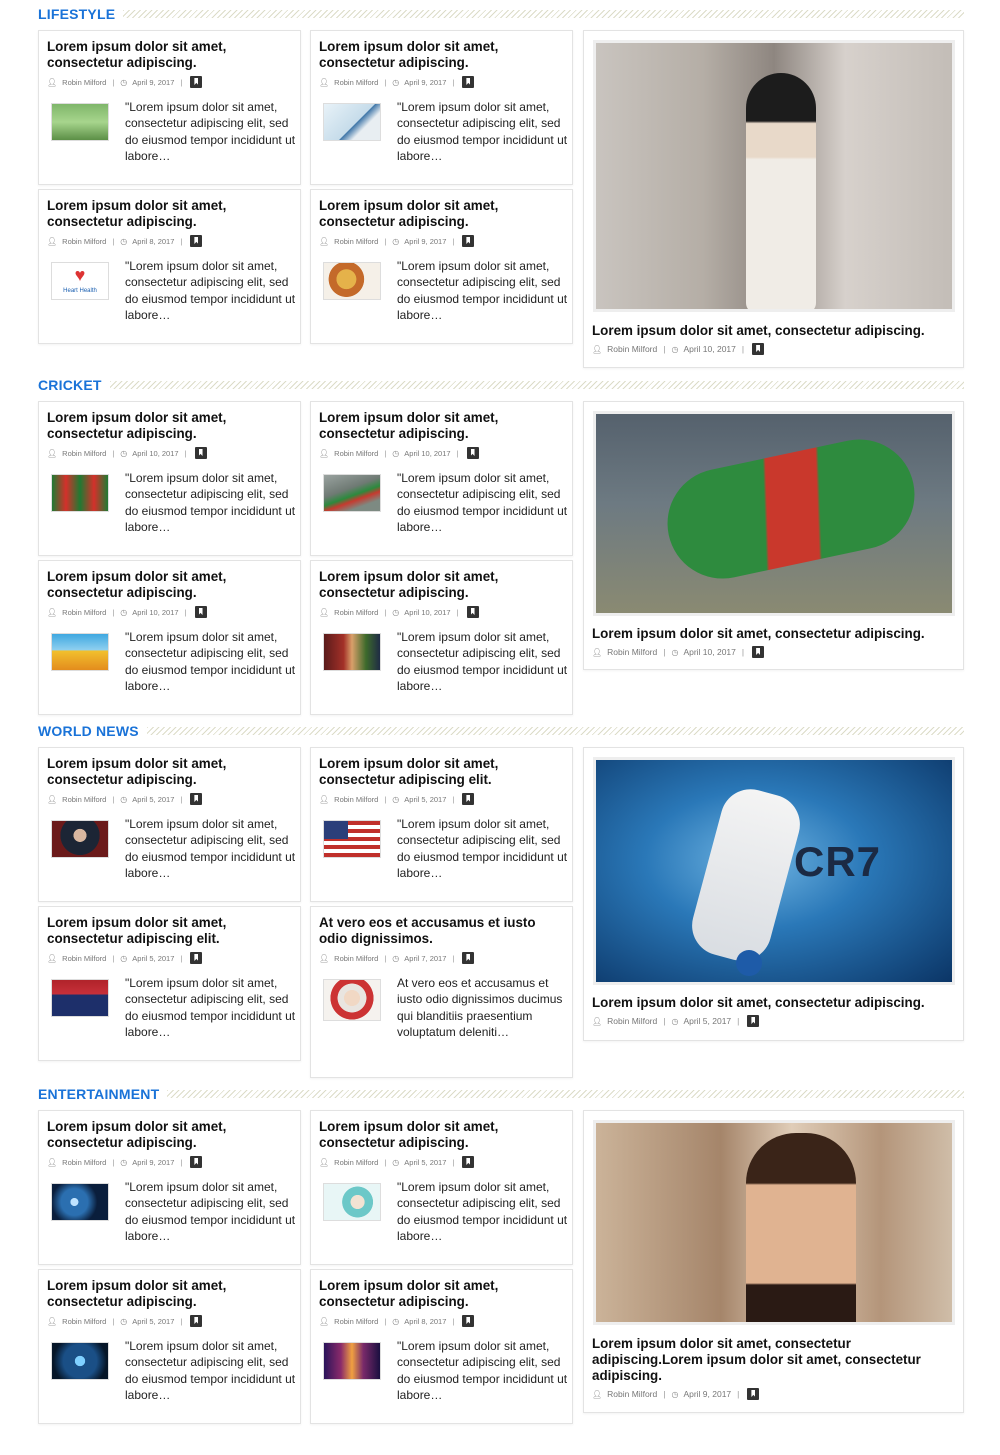 Image resolution: width=1000 pixels, height=1455 pixels. Describe the element at coordinates (352, 122) in the screenshot. I see `thumbnail-woman-window` at that location.